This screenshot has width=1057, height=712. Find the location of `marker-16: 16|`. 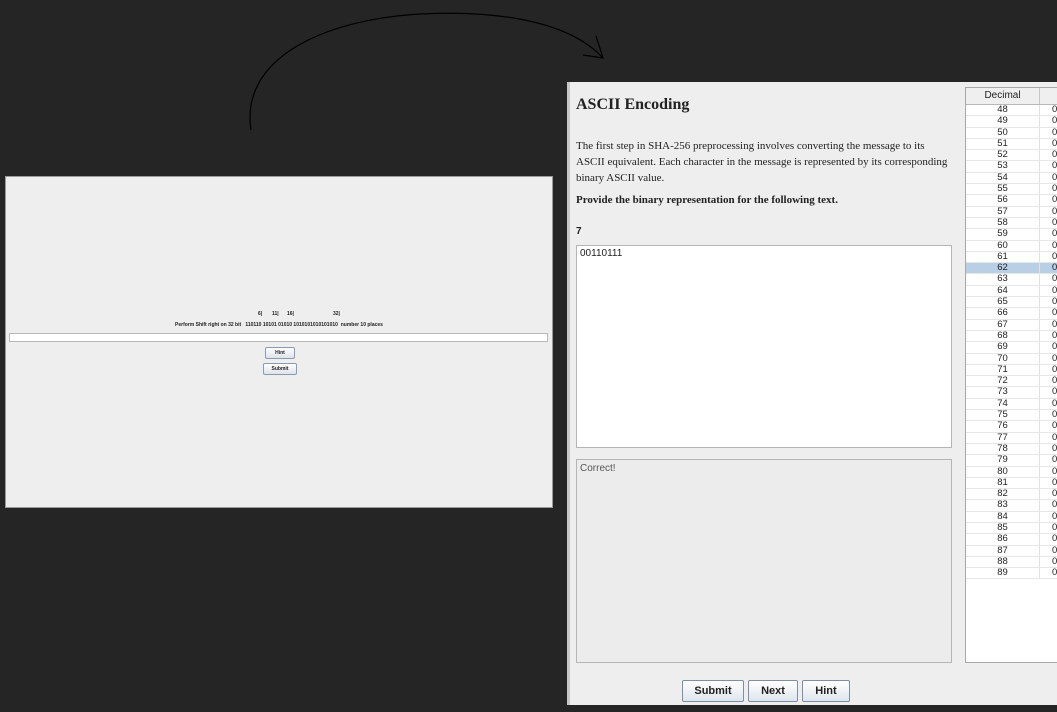

marker-16: 16| is located at coordinates (290, 314).